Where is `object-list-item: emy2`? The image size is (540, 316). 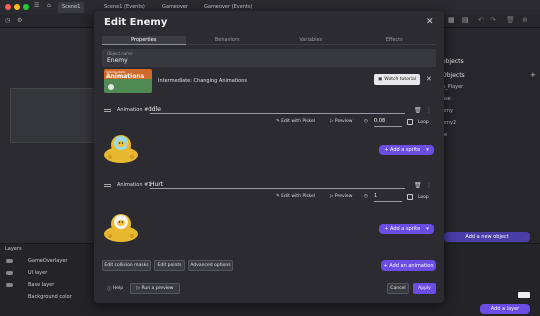
object-list-item: emy2 is located at coordinates (449, 123).